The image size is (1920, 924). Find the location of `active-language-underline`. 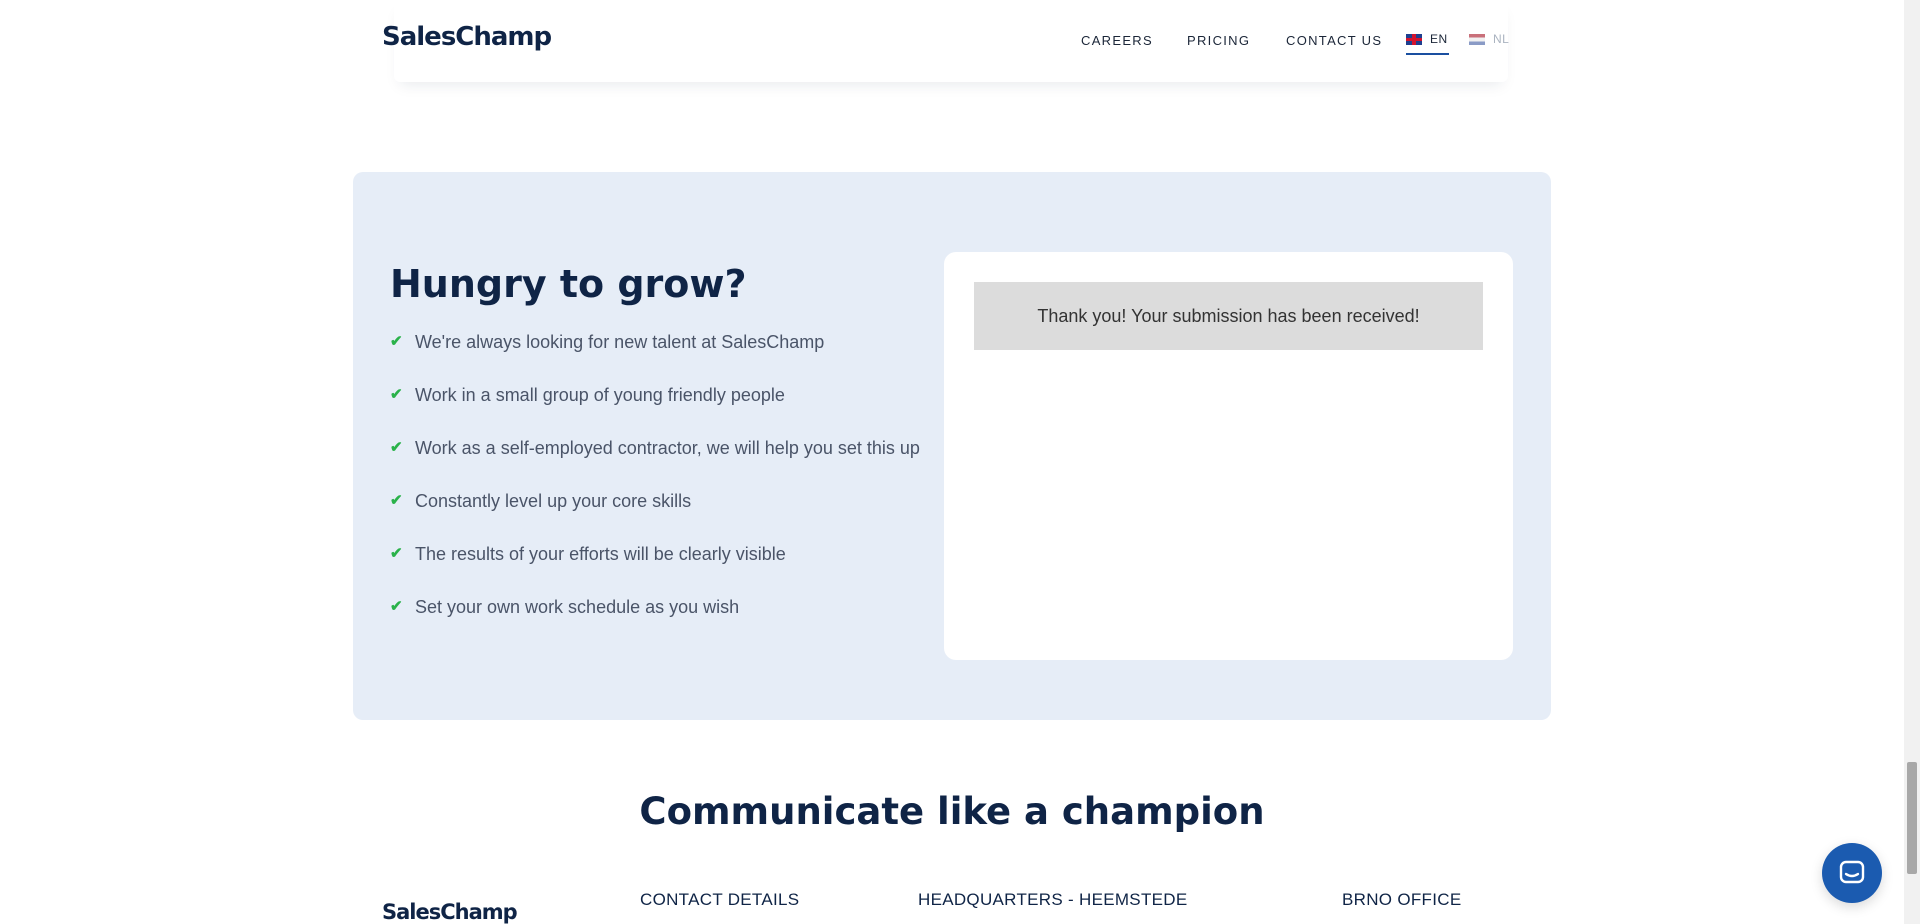

active-language-underline is located at coordinates (1427, 54).